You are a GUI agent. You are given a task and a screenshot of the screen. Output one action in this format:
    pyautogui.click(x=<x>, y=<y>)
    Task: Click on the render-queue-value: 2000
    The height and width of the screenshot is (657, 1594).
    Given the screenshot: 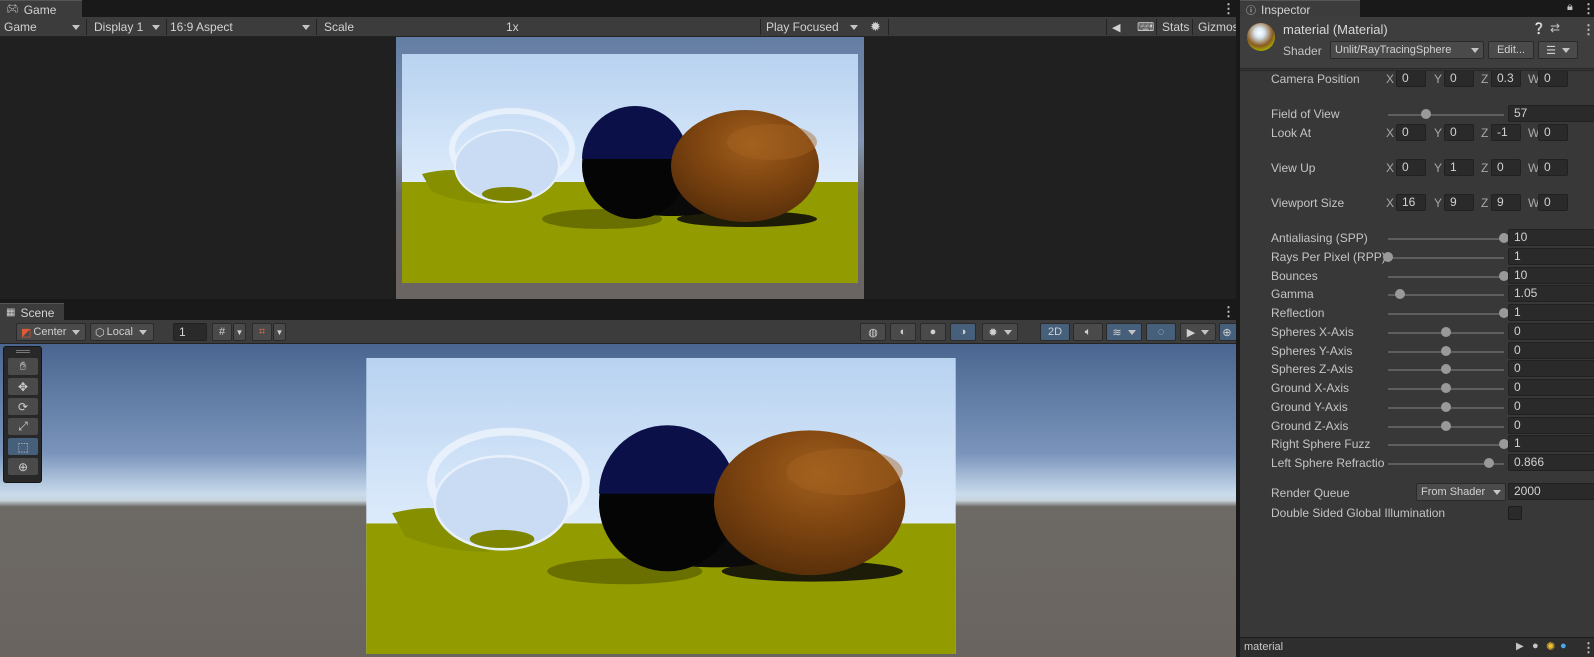 What is the action you would take?
    pyautogui.click(x=1551, y=491)
    